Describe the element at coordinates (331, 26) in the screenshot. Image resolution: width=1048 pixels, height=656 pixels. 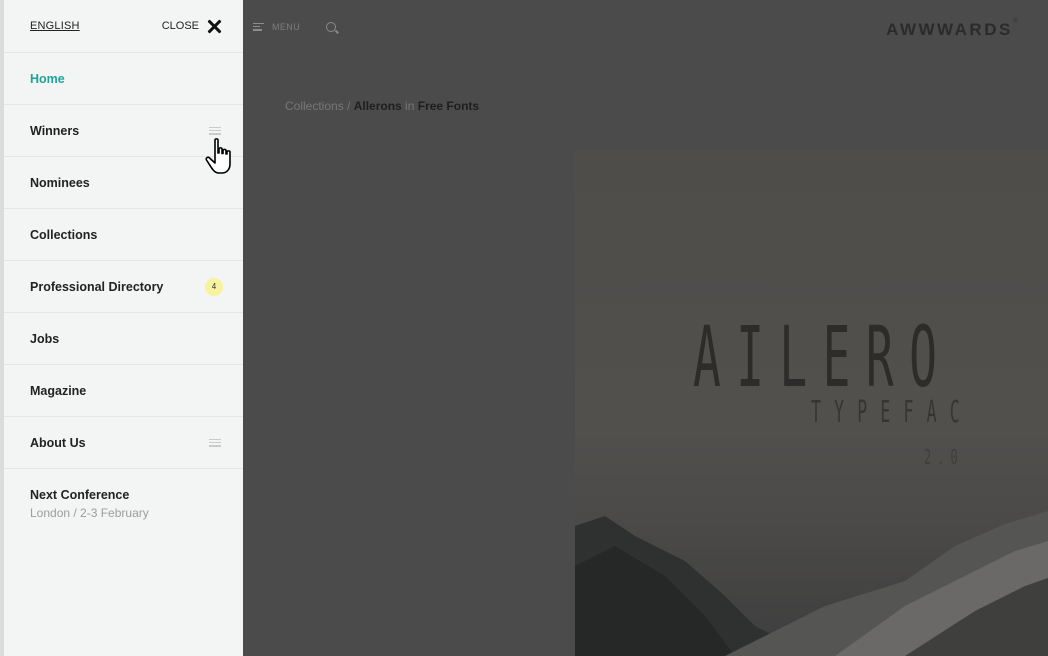
I see `search-icon` at that location.